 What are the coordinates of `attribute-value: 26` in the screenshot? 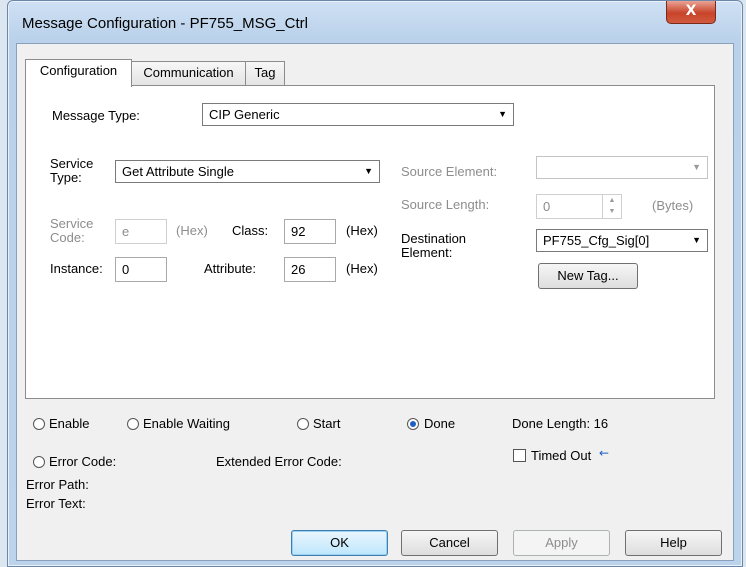 It's located at (298, 269).